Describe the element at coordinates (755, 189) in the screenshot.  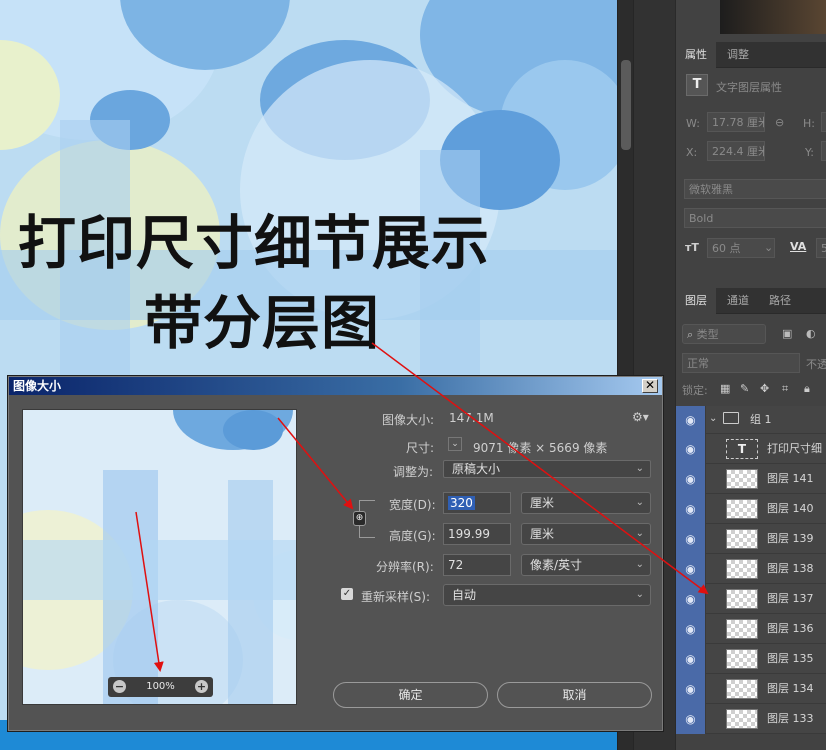
I see `font-family-select: 微软雅黑` at that location.